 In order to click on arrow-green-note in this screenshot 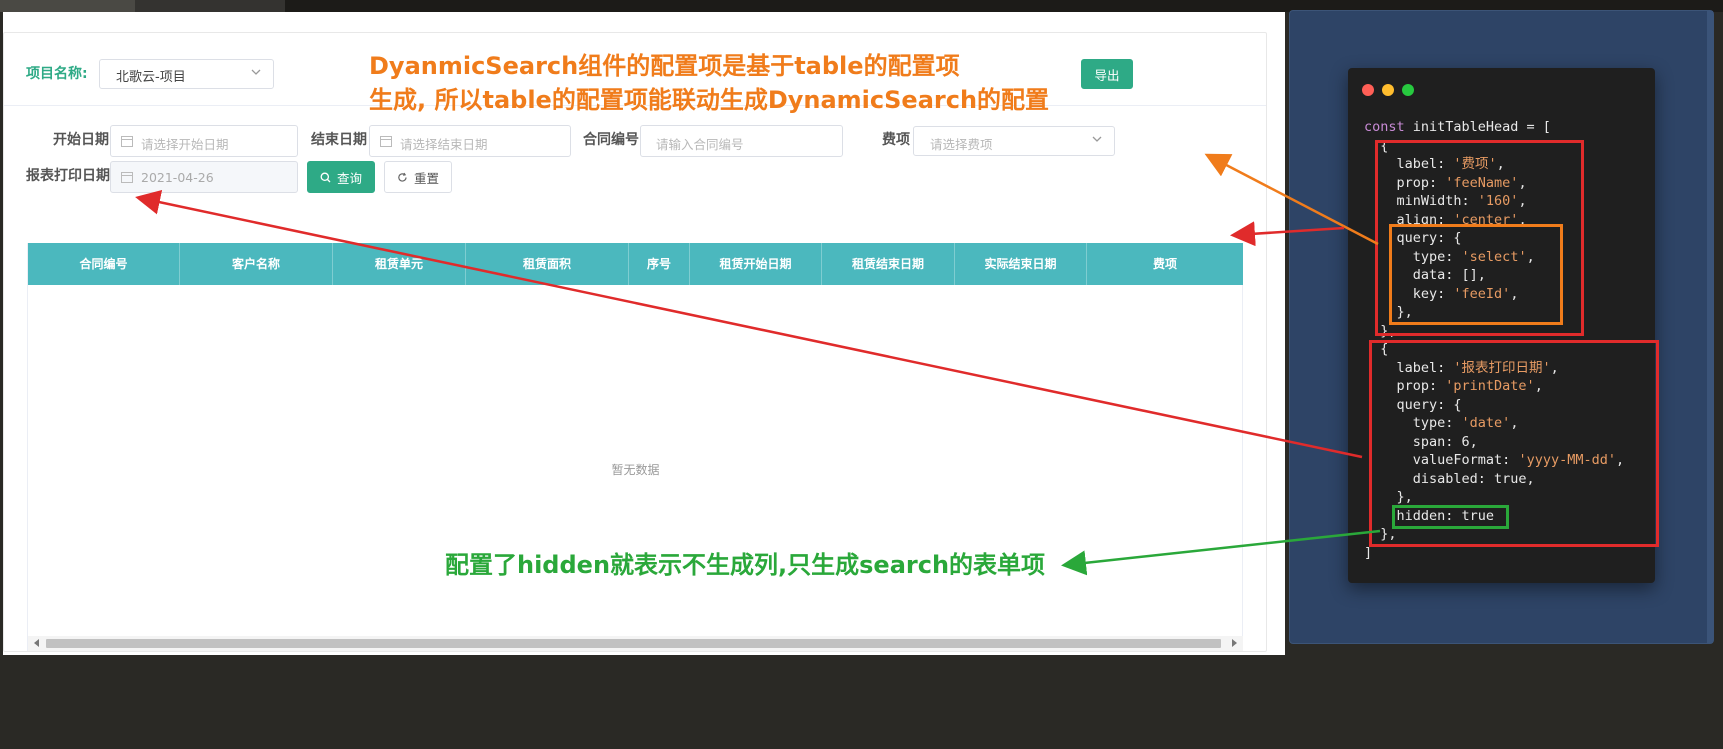, I will do `click(1221, 552)`.